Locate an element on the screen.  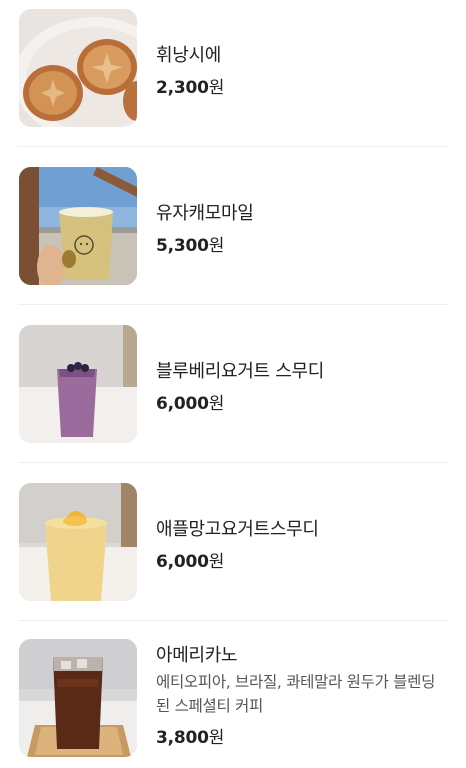
menu-item-price: 2,300원 is located at coordinates (190, 85).